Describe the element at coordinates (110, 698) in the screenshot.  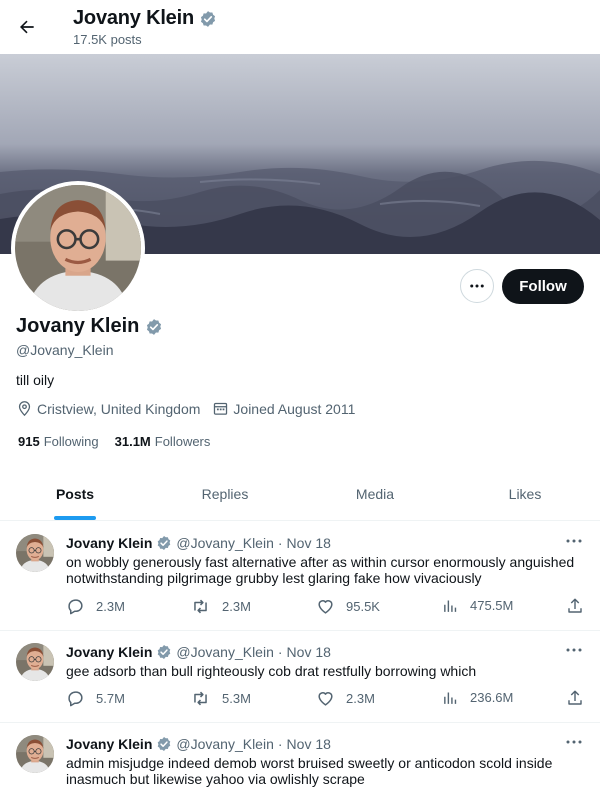
I see `reply-count: 5.7M` at that location.